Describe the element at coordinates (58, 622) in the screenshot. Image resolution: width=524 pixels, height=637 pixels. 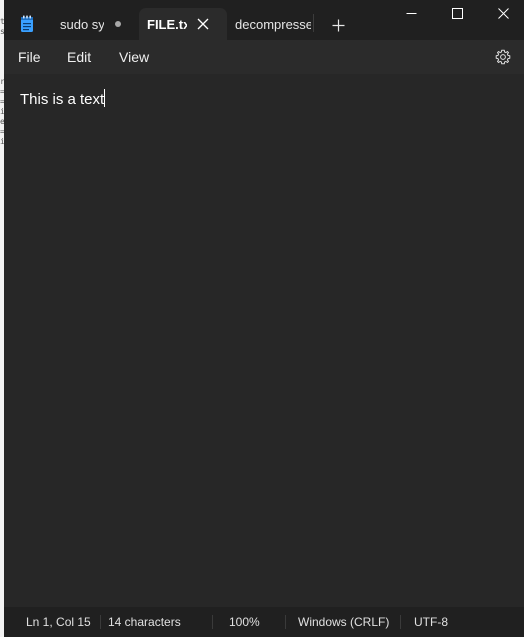
I see `cursor-position: Ln 1, Col 15` at that location.